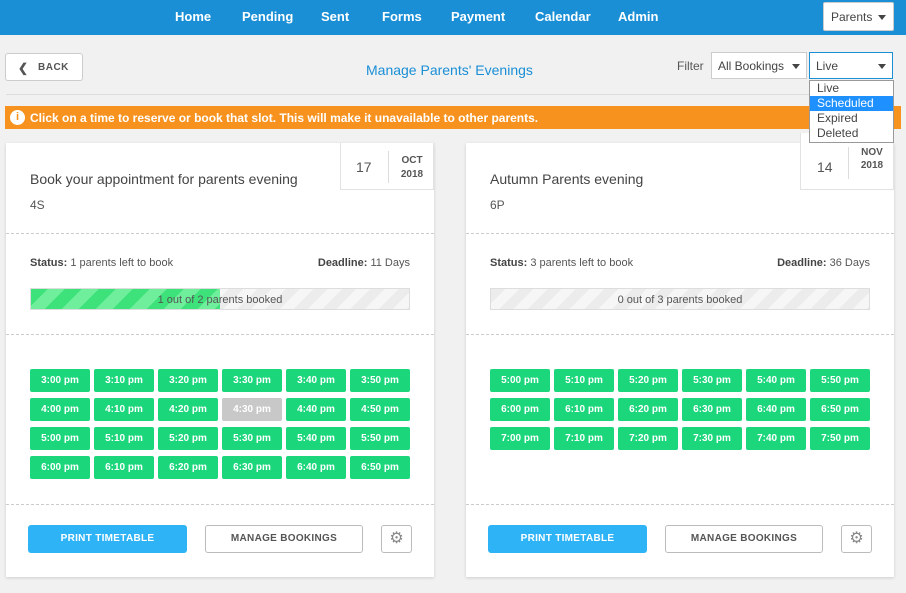  What do you see at coordinates (380, 380) in the screenshot?
I see `time-slot-button: 3:50 pm` at bounding box center [380, 380].